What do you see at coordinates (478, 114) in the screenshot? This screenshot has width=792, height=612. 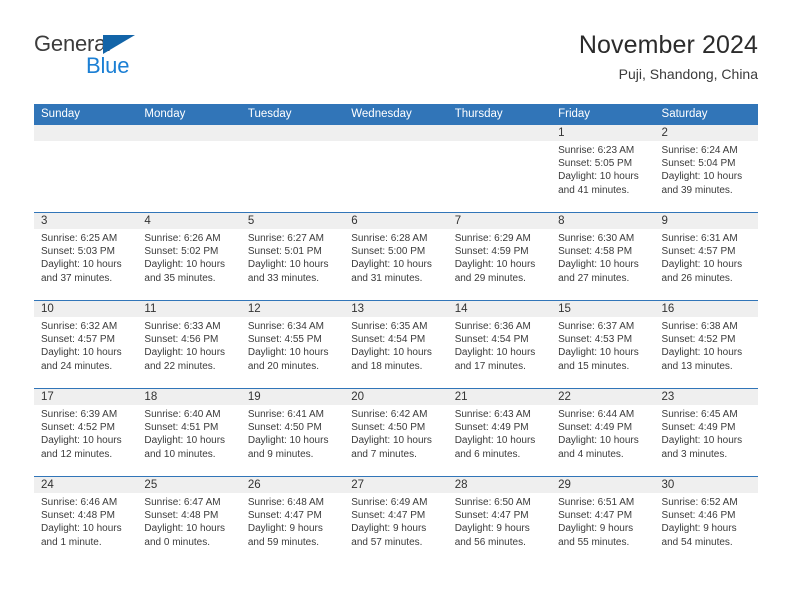 I see `weekday-thursday: Thursday` at bounding box center [478, 114].